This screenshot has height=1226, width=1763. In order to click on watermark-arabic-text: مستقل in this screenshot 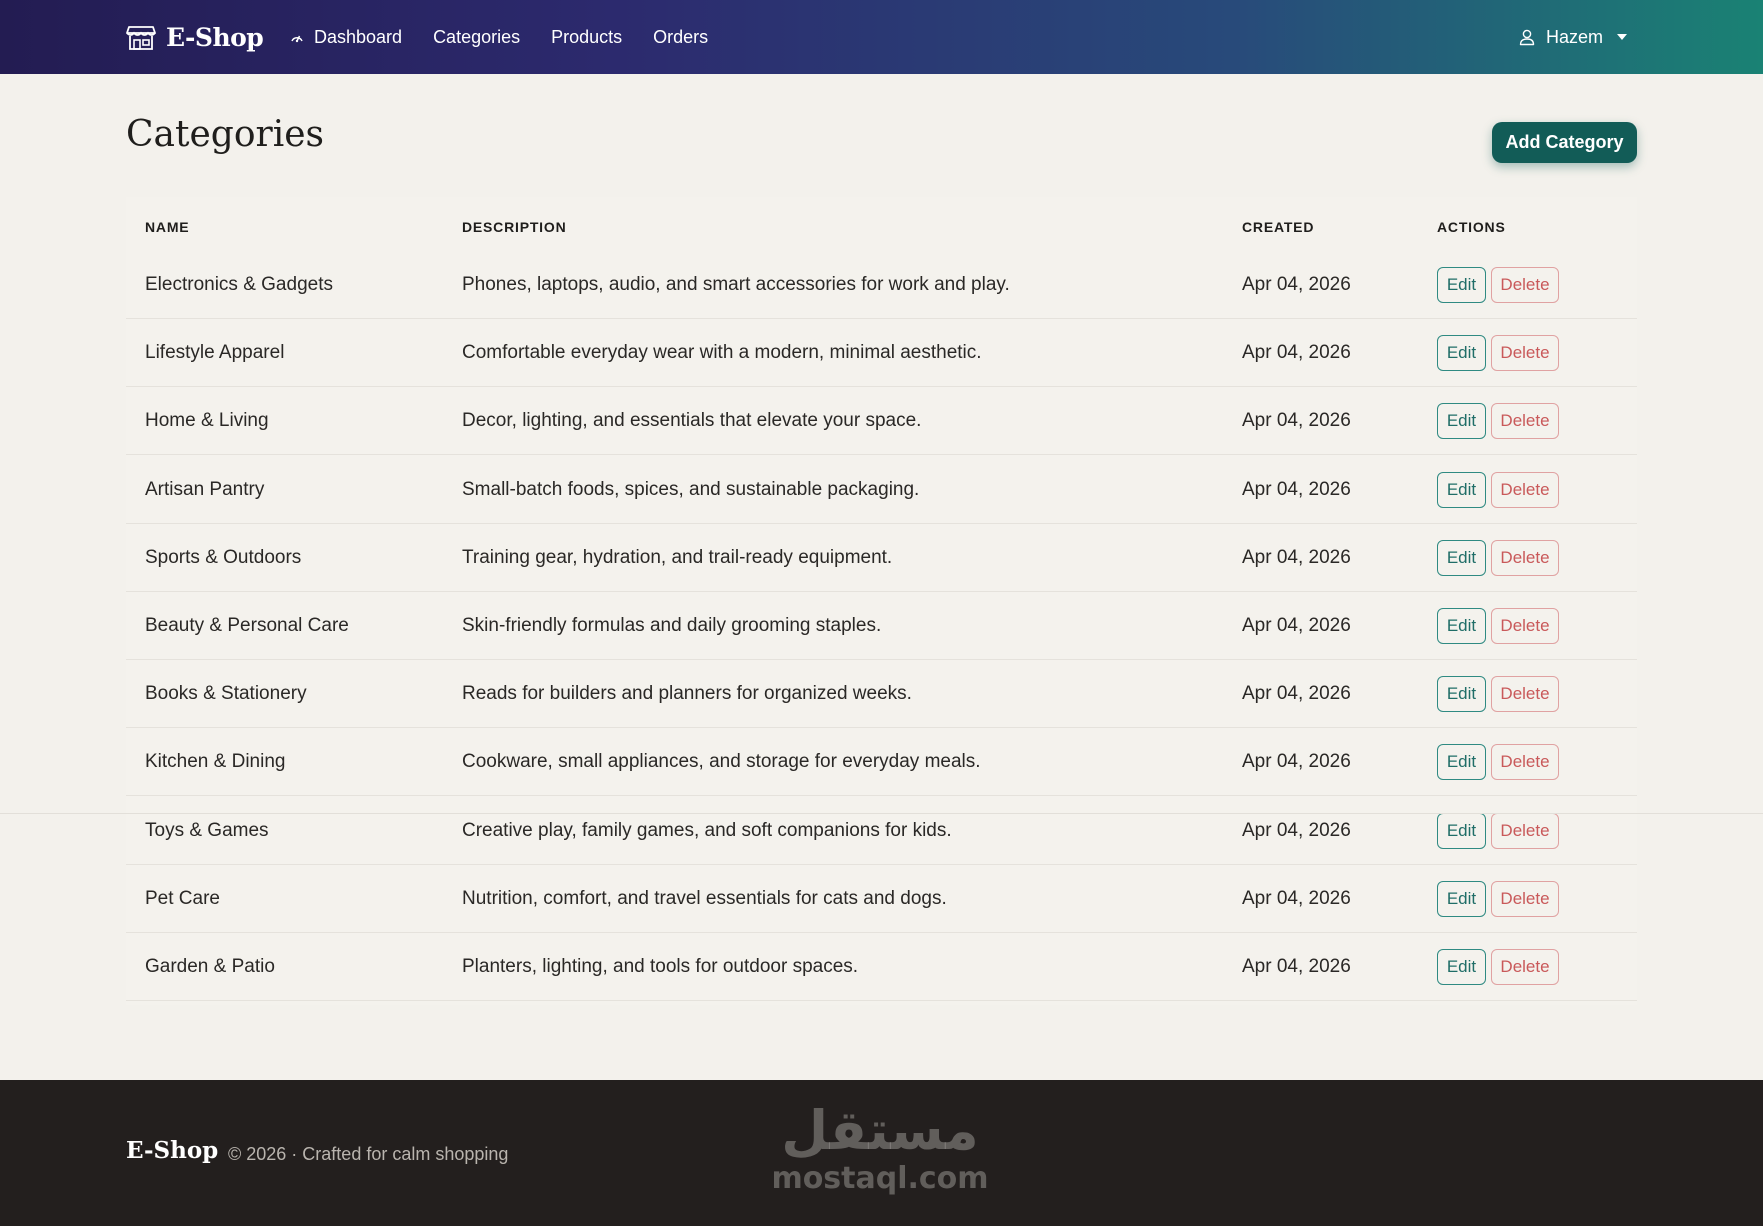, I will do `click(880, 1130)`.